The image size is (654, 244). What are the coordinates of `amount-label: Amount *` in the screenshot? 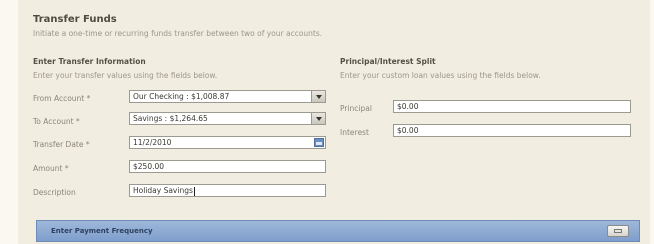 It's located at (51, 168).